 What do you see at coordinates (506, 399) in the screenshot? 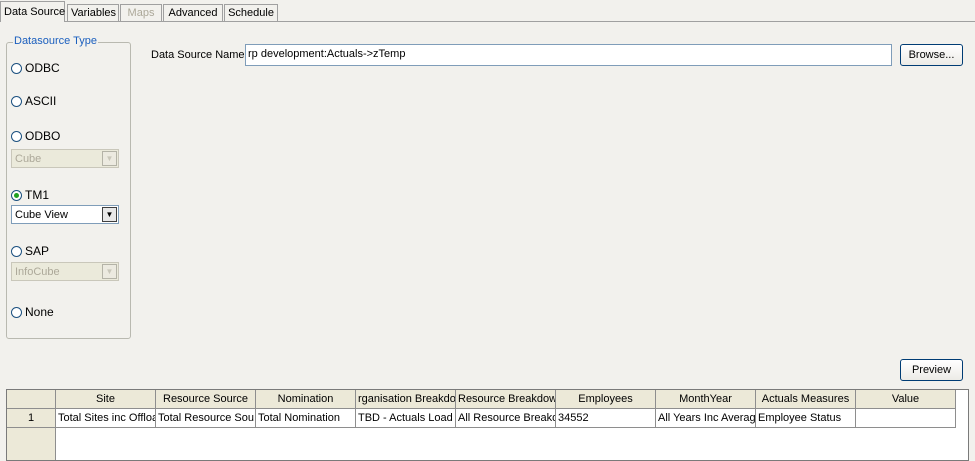
I see `column-header: Resource Breakdowr` at bounding box center [506, 399].